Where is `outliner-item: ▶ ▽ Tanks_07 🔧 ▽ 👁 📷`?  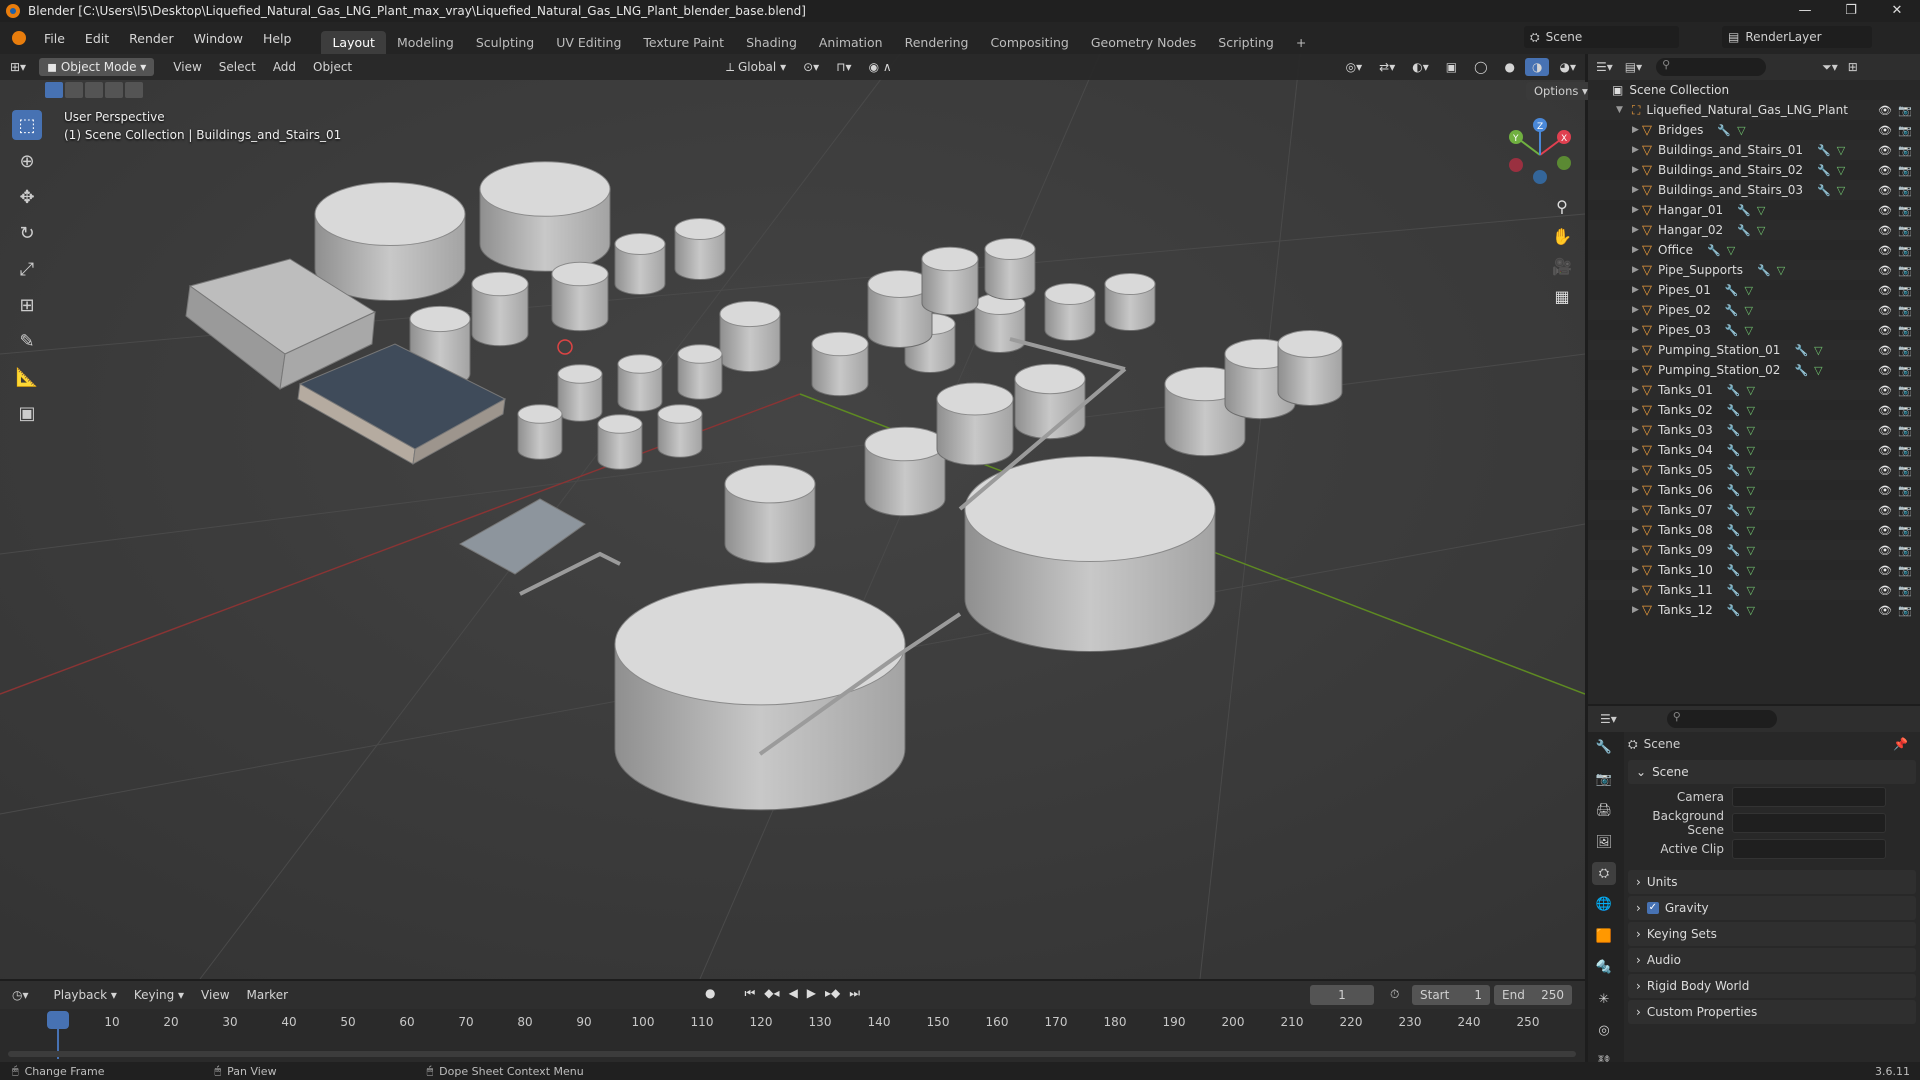
outliner-item: ▶ ▽ Tanks_07 🔧 ▽ 👁 📷 is located at coordinates (1754, 510).